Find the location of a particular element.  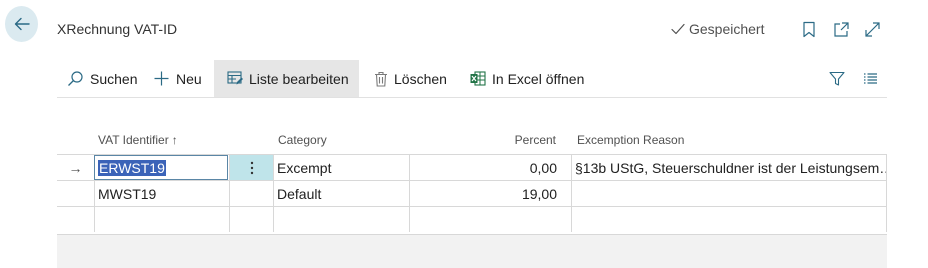

edit-list-icon is located at coordinates (235, 78).